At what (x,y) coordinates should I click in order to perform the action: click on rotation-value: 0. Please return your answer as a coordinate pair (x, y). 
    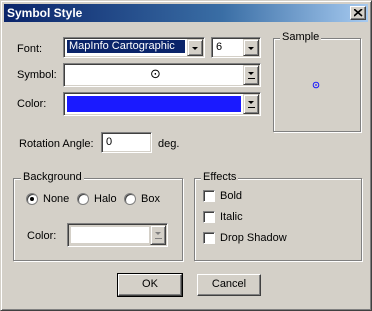
    Looking at the image, I should click on (109, 142).